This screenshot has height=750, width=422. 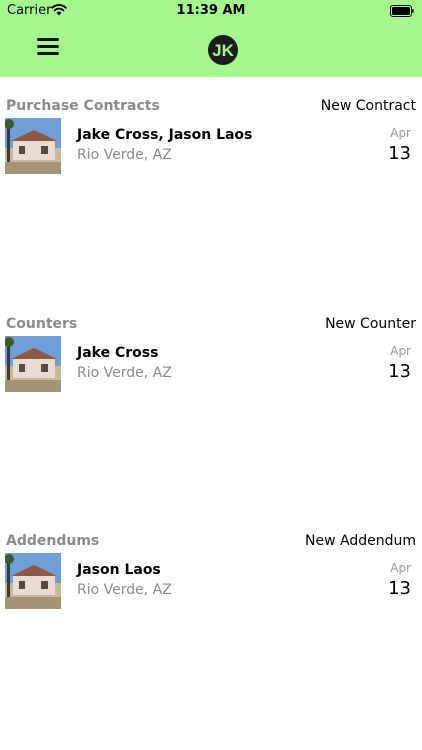 I want to click on addendum-date-month: Apr, so click(x=400, y=568).